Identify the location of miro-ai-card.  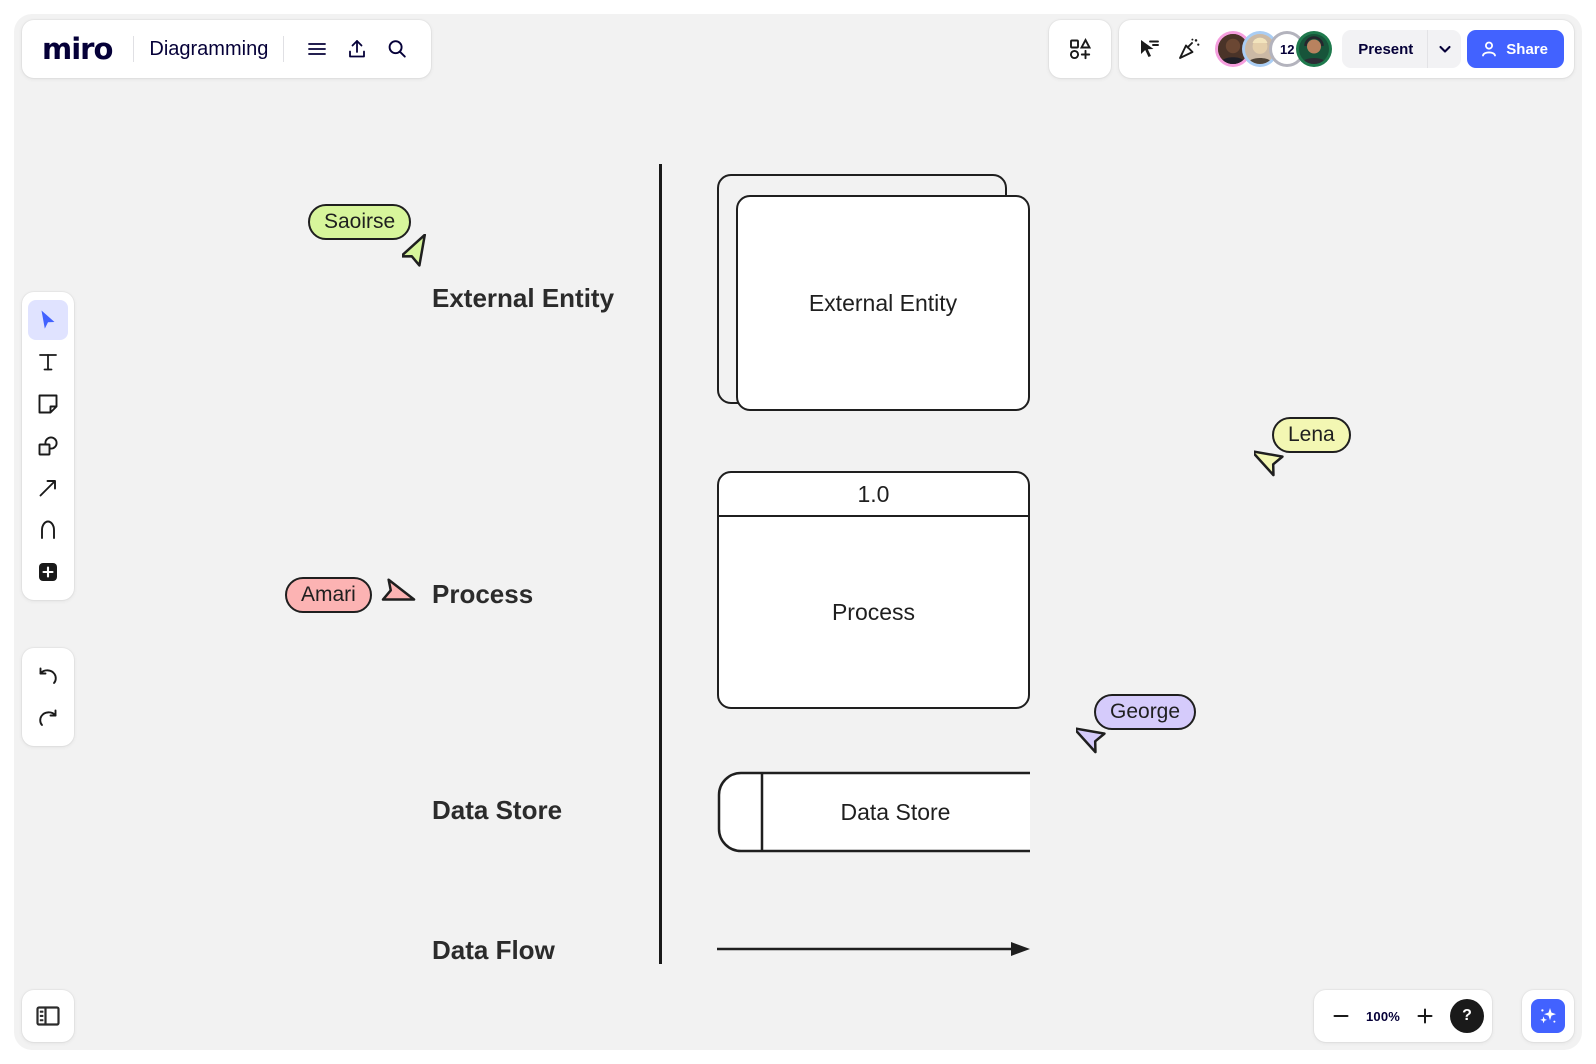
(1548, 1016).